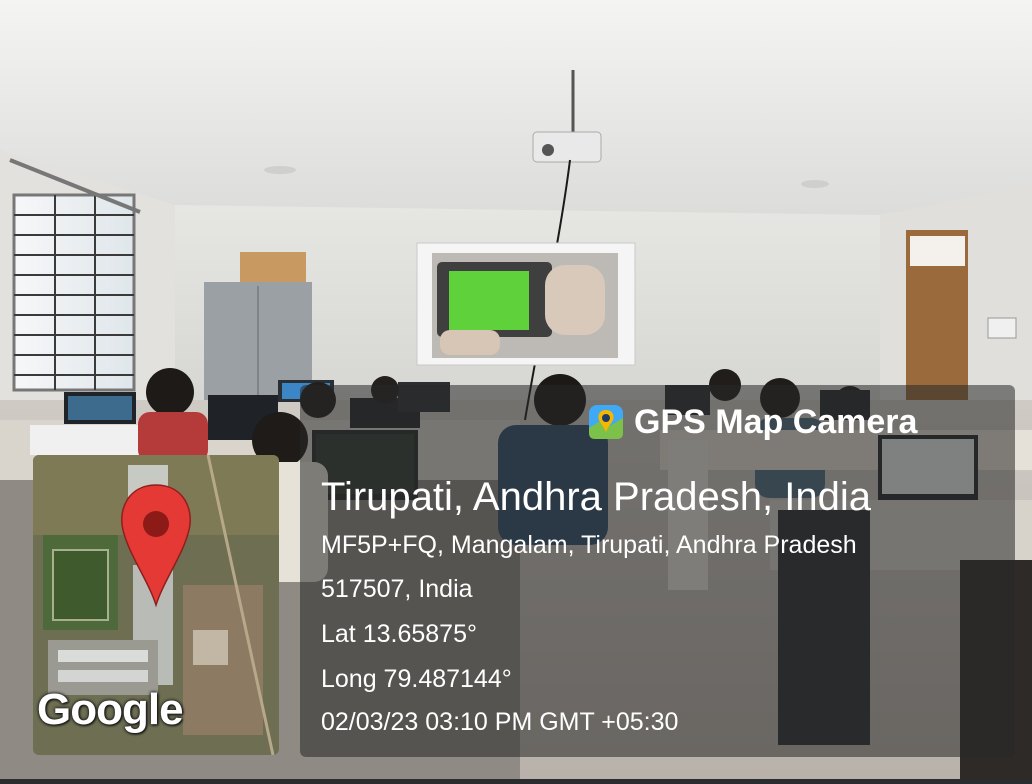  What do you see at coordinates (500, 722) in the screenshot?
I see `datetime-stamp: 02/03/23 03:10 PM GMT +05:30` at bounding box center [500, 722].